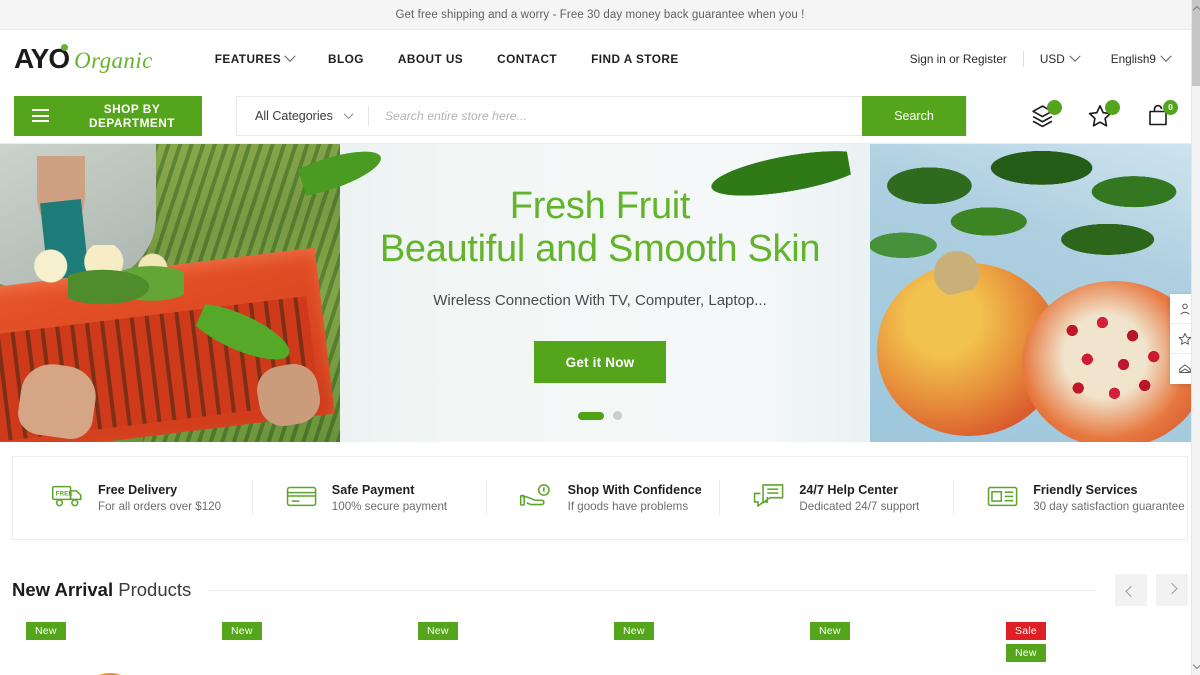  I want to click on status-badge: Sale, so click(1026, 631).